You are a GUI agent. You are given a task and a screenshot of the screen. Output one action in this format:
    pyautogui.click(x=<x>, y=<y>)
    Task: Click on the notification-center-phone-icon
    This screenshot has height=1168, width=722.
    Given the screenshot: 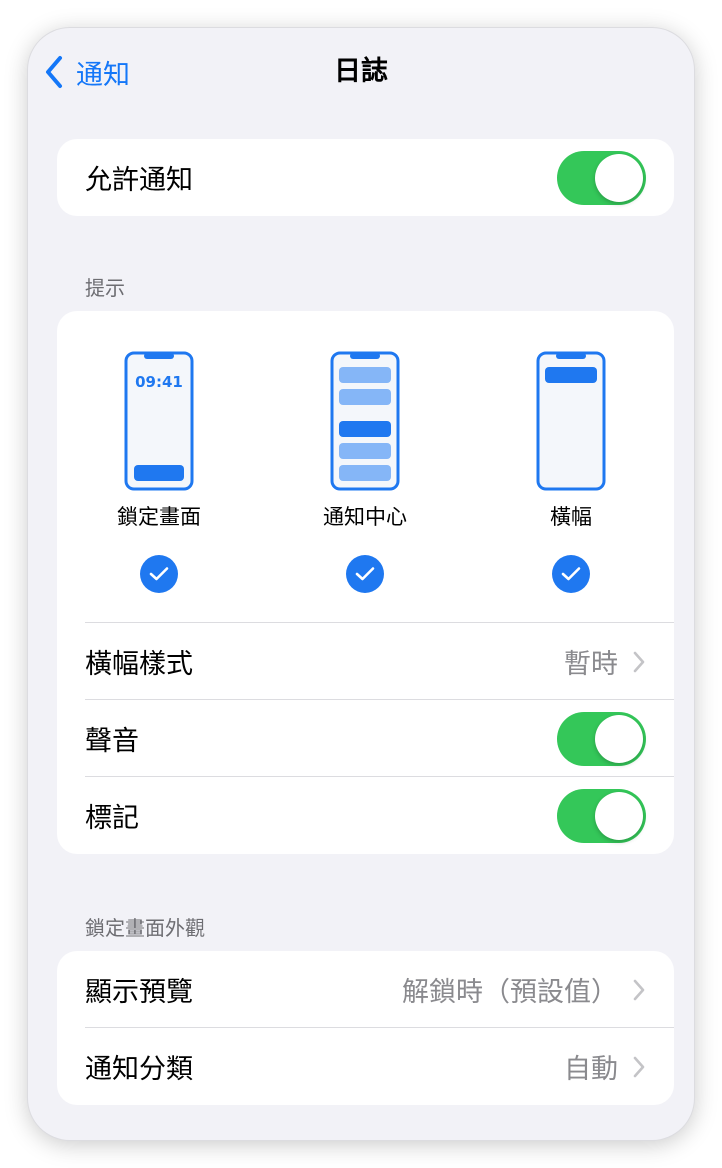 What is the action you would take?
    pyautogui.click(x=365, y=421)
    